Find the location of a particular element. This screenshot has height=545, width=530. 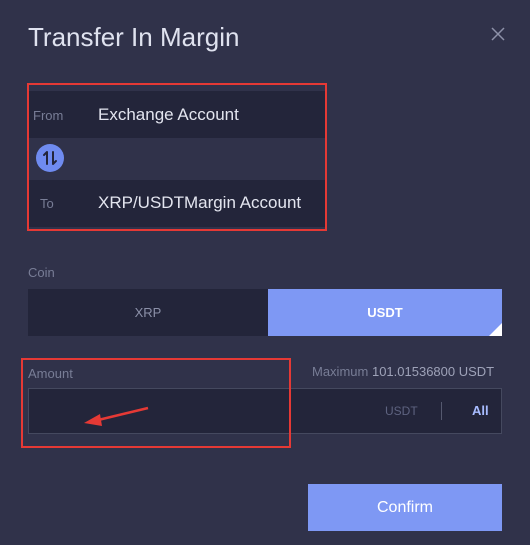

coin-option-xrp: XRP is located at coordinates (148, 312).